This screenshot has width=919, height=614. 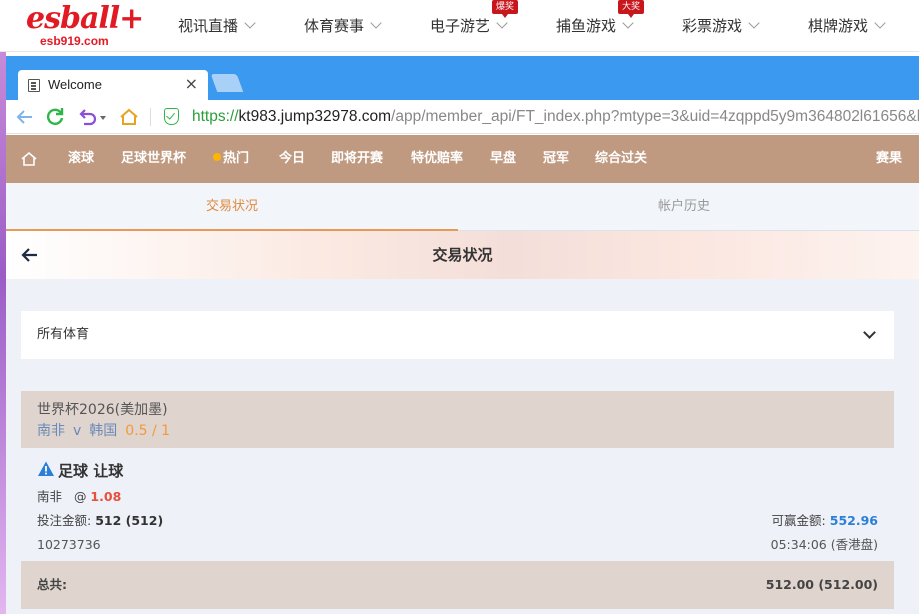 What do you see at coordinates (171, 116) in the screenshot?
I see `shield-icon` at bounding box center [171, 116].